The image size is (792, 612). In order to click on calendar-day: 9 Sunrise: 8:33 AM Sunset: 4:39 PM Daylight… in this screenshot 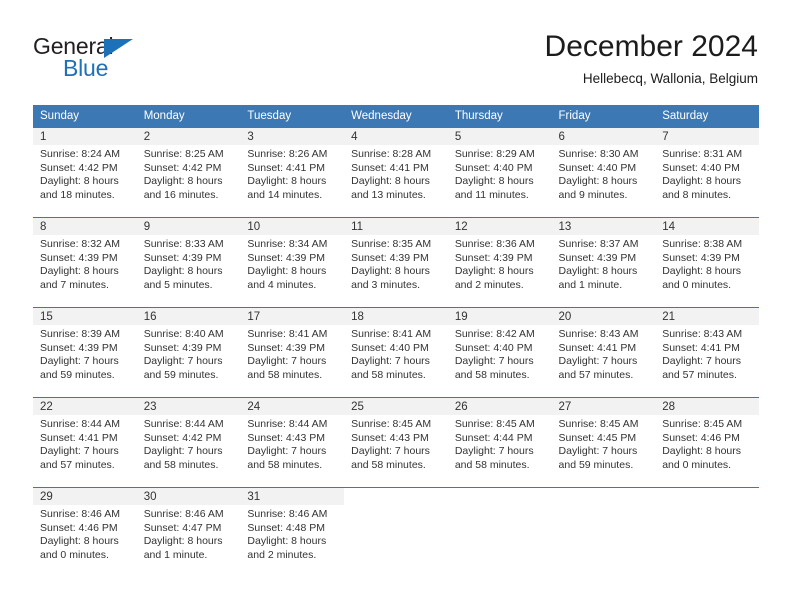, I will do `click(188, 262)`.